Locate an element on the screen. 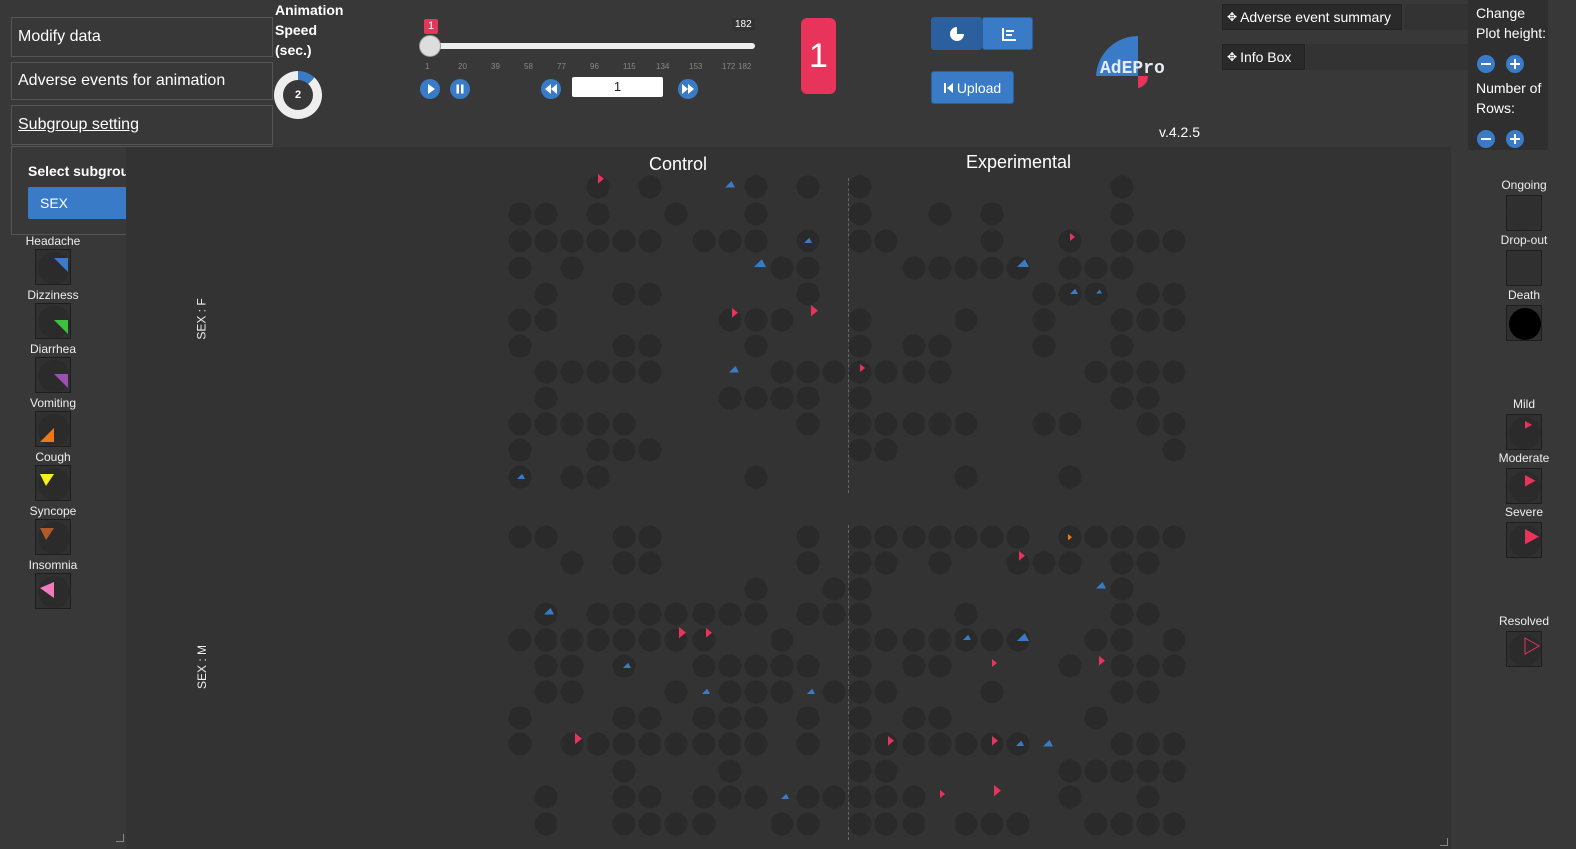 The image size is (1576, 849). status-legend-label: Death is located at coordinates (1524, 295).